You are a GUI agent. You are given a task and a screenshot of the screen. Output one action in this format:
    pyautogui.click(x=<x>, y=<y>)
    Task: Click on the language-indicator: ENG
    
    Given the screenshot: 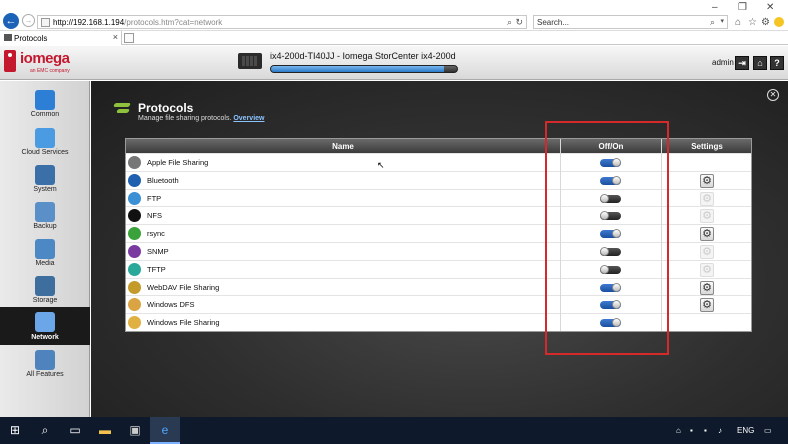 What is the action you would take?
    pyautogui.click(x=745, y=430)
    